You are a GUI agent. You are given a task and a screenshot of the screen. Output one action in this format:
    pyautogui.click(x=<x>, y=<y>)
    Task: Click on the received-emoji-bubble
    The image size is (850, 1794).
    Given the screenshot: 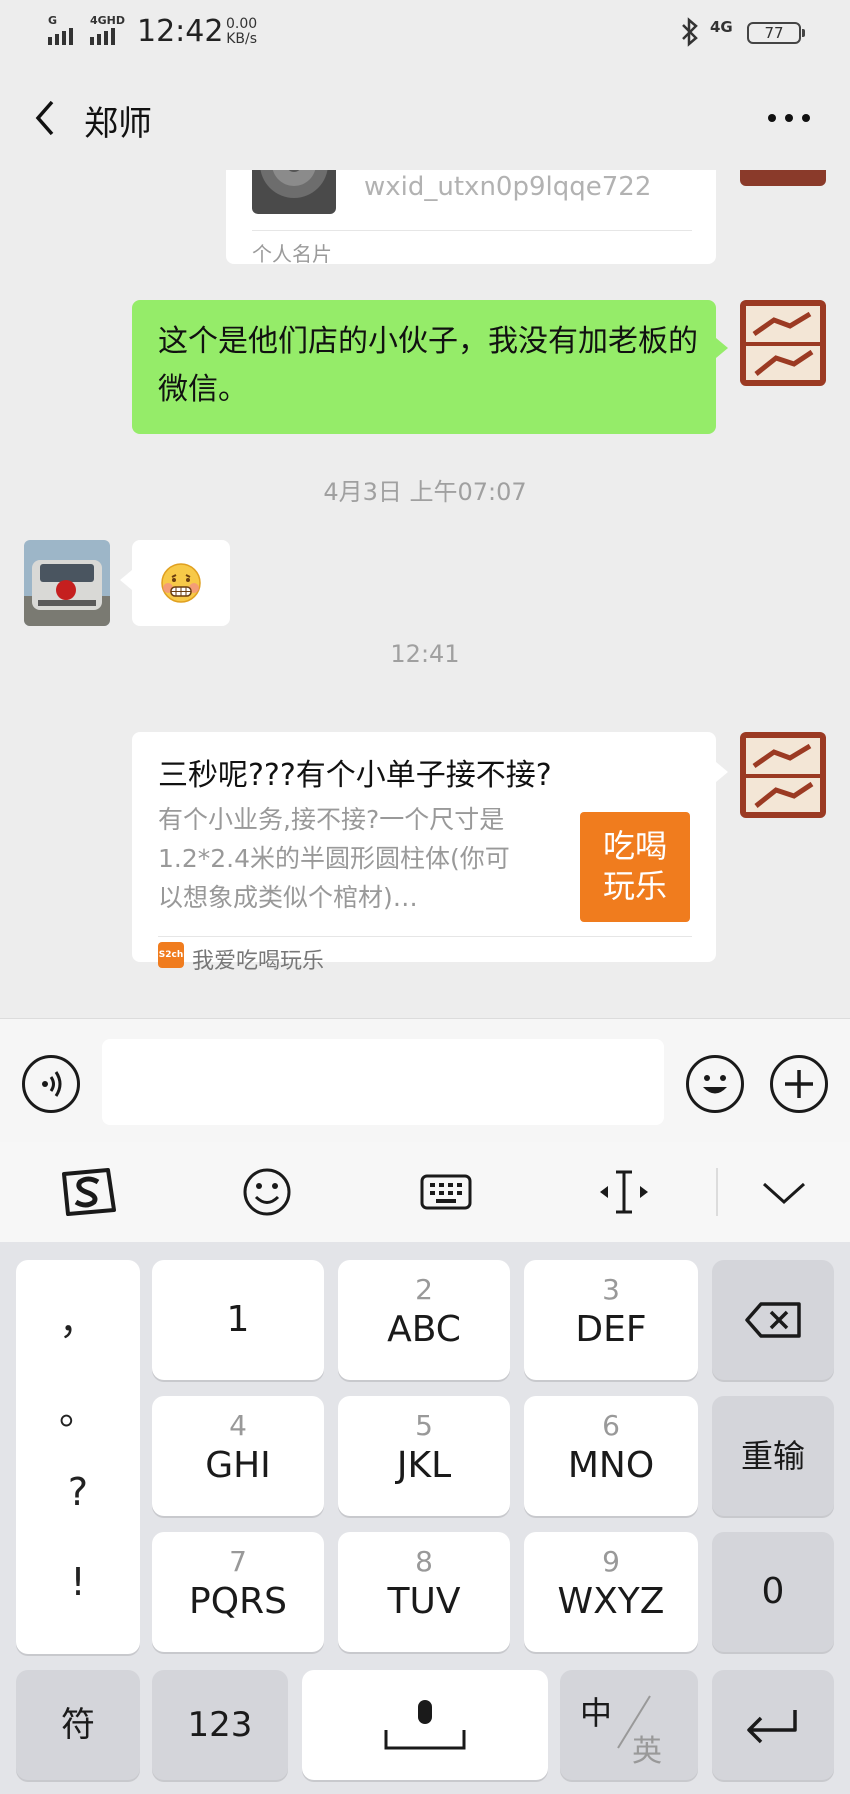 What is the action you would take?
    pyautogui.click(x=181, y=583)
    